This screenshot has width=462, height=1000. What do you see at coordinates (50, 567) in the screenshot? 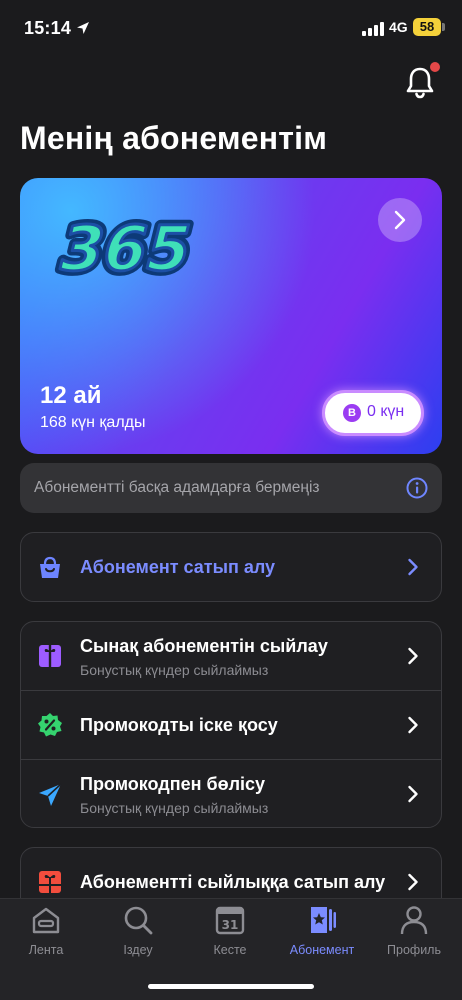
I see `shopping-bag-icon` at bounding box center [50, 567].